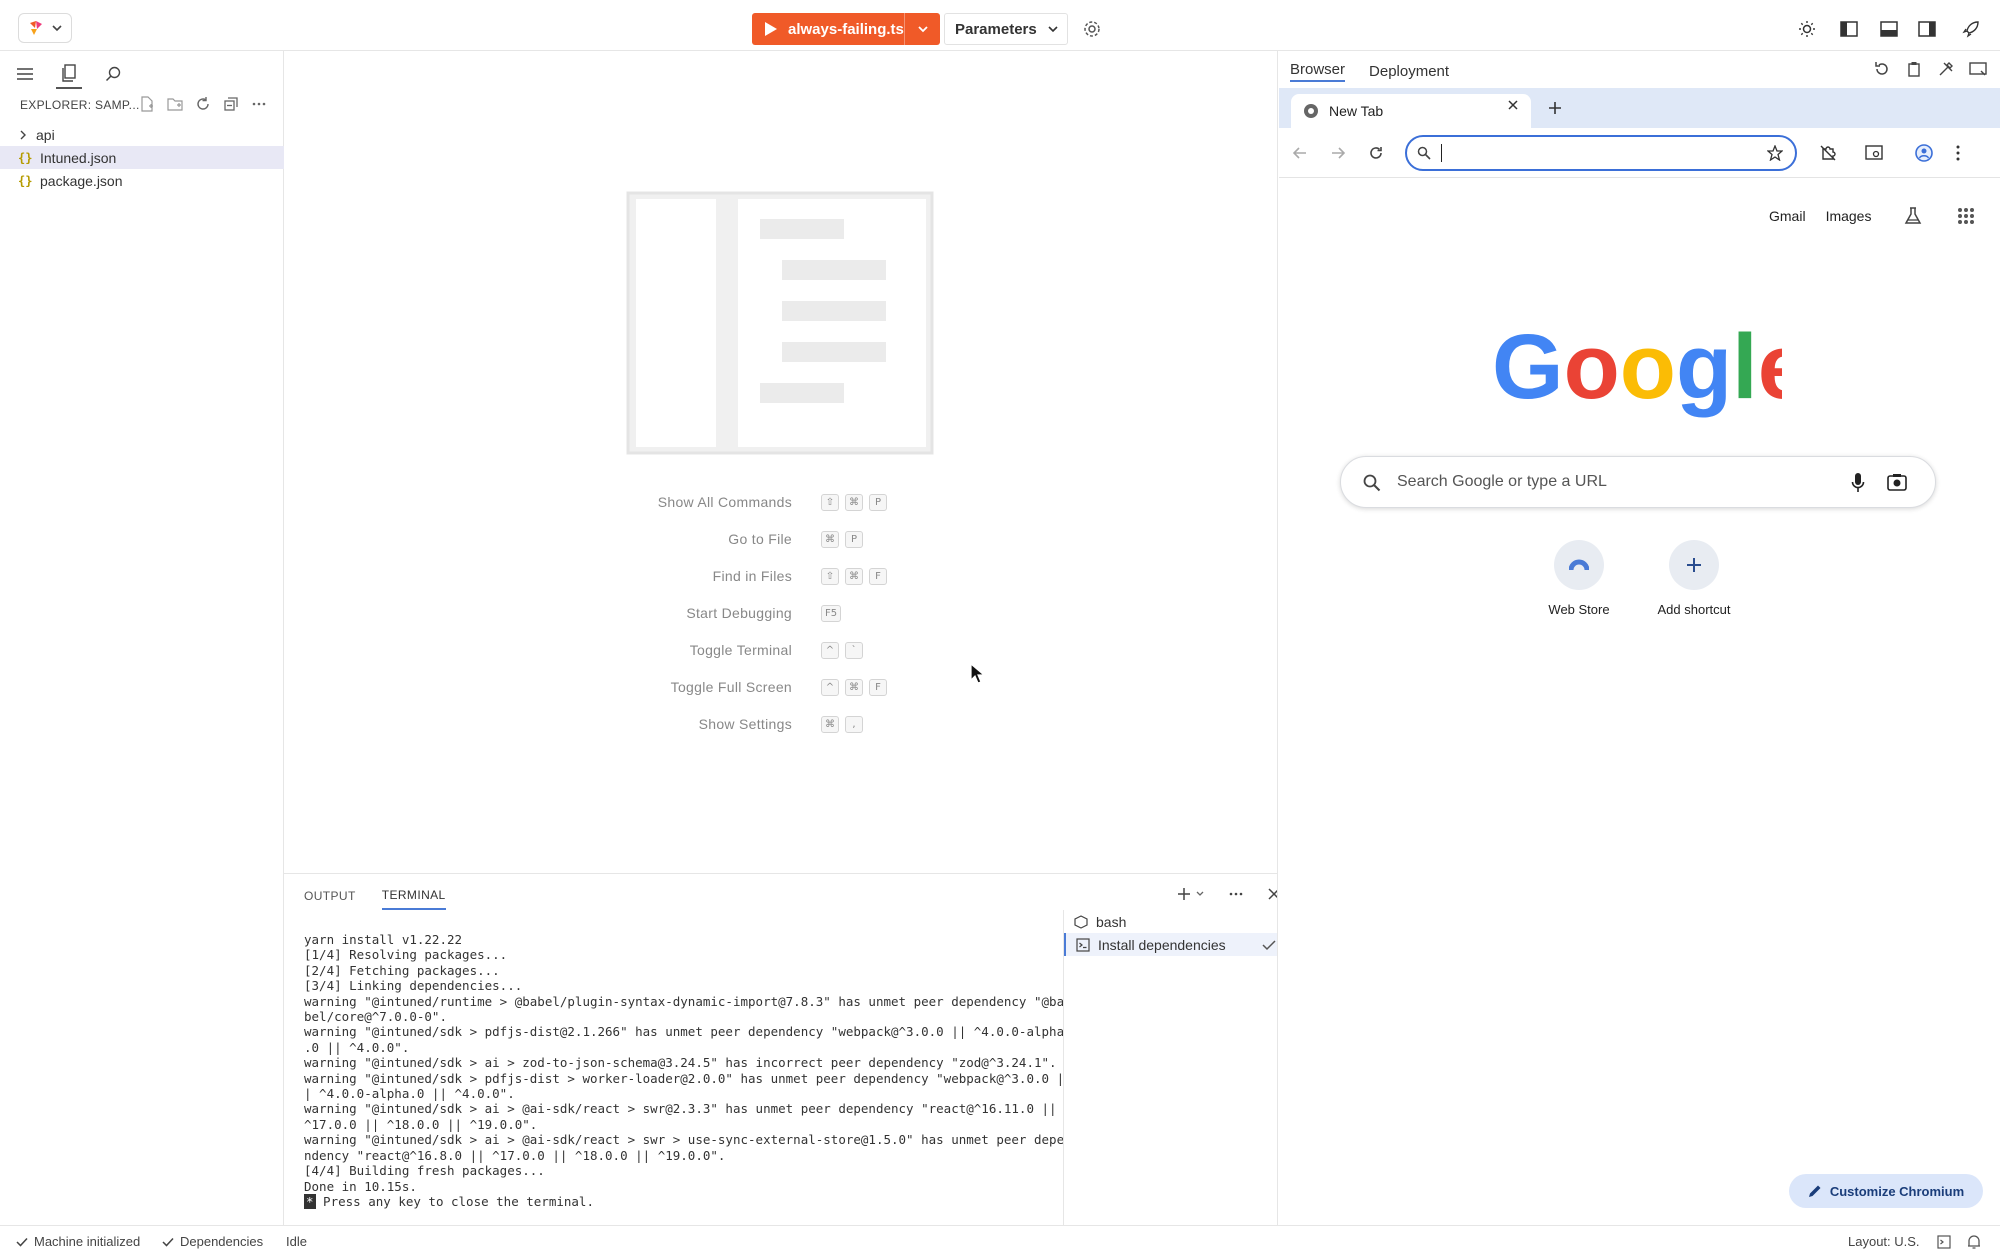 The image size is (2000, 1258). Describe the element at coordinates (1191, 894) in the screenshot. I see `new-terminal-button` at that location.